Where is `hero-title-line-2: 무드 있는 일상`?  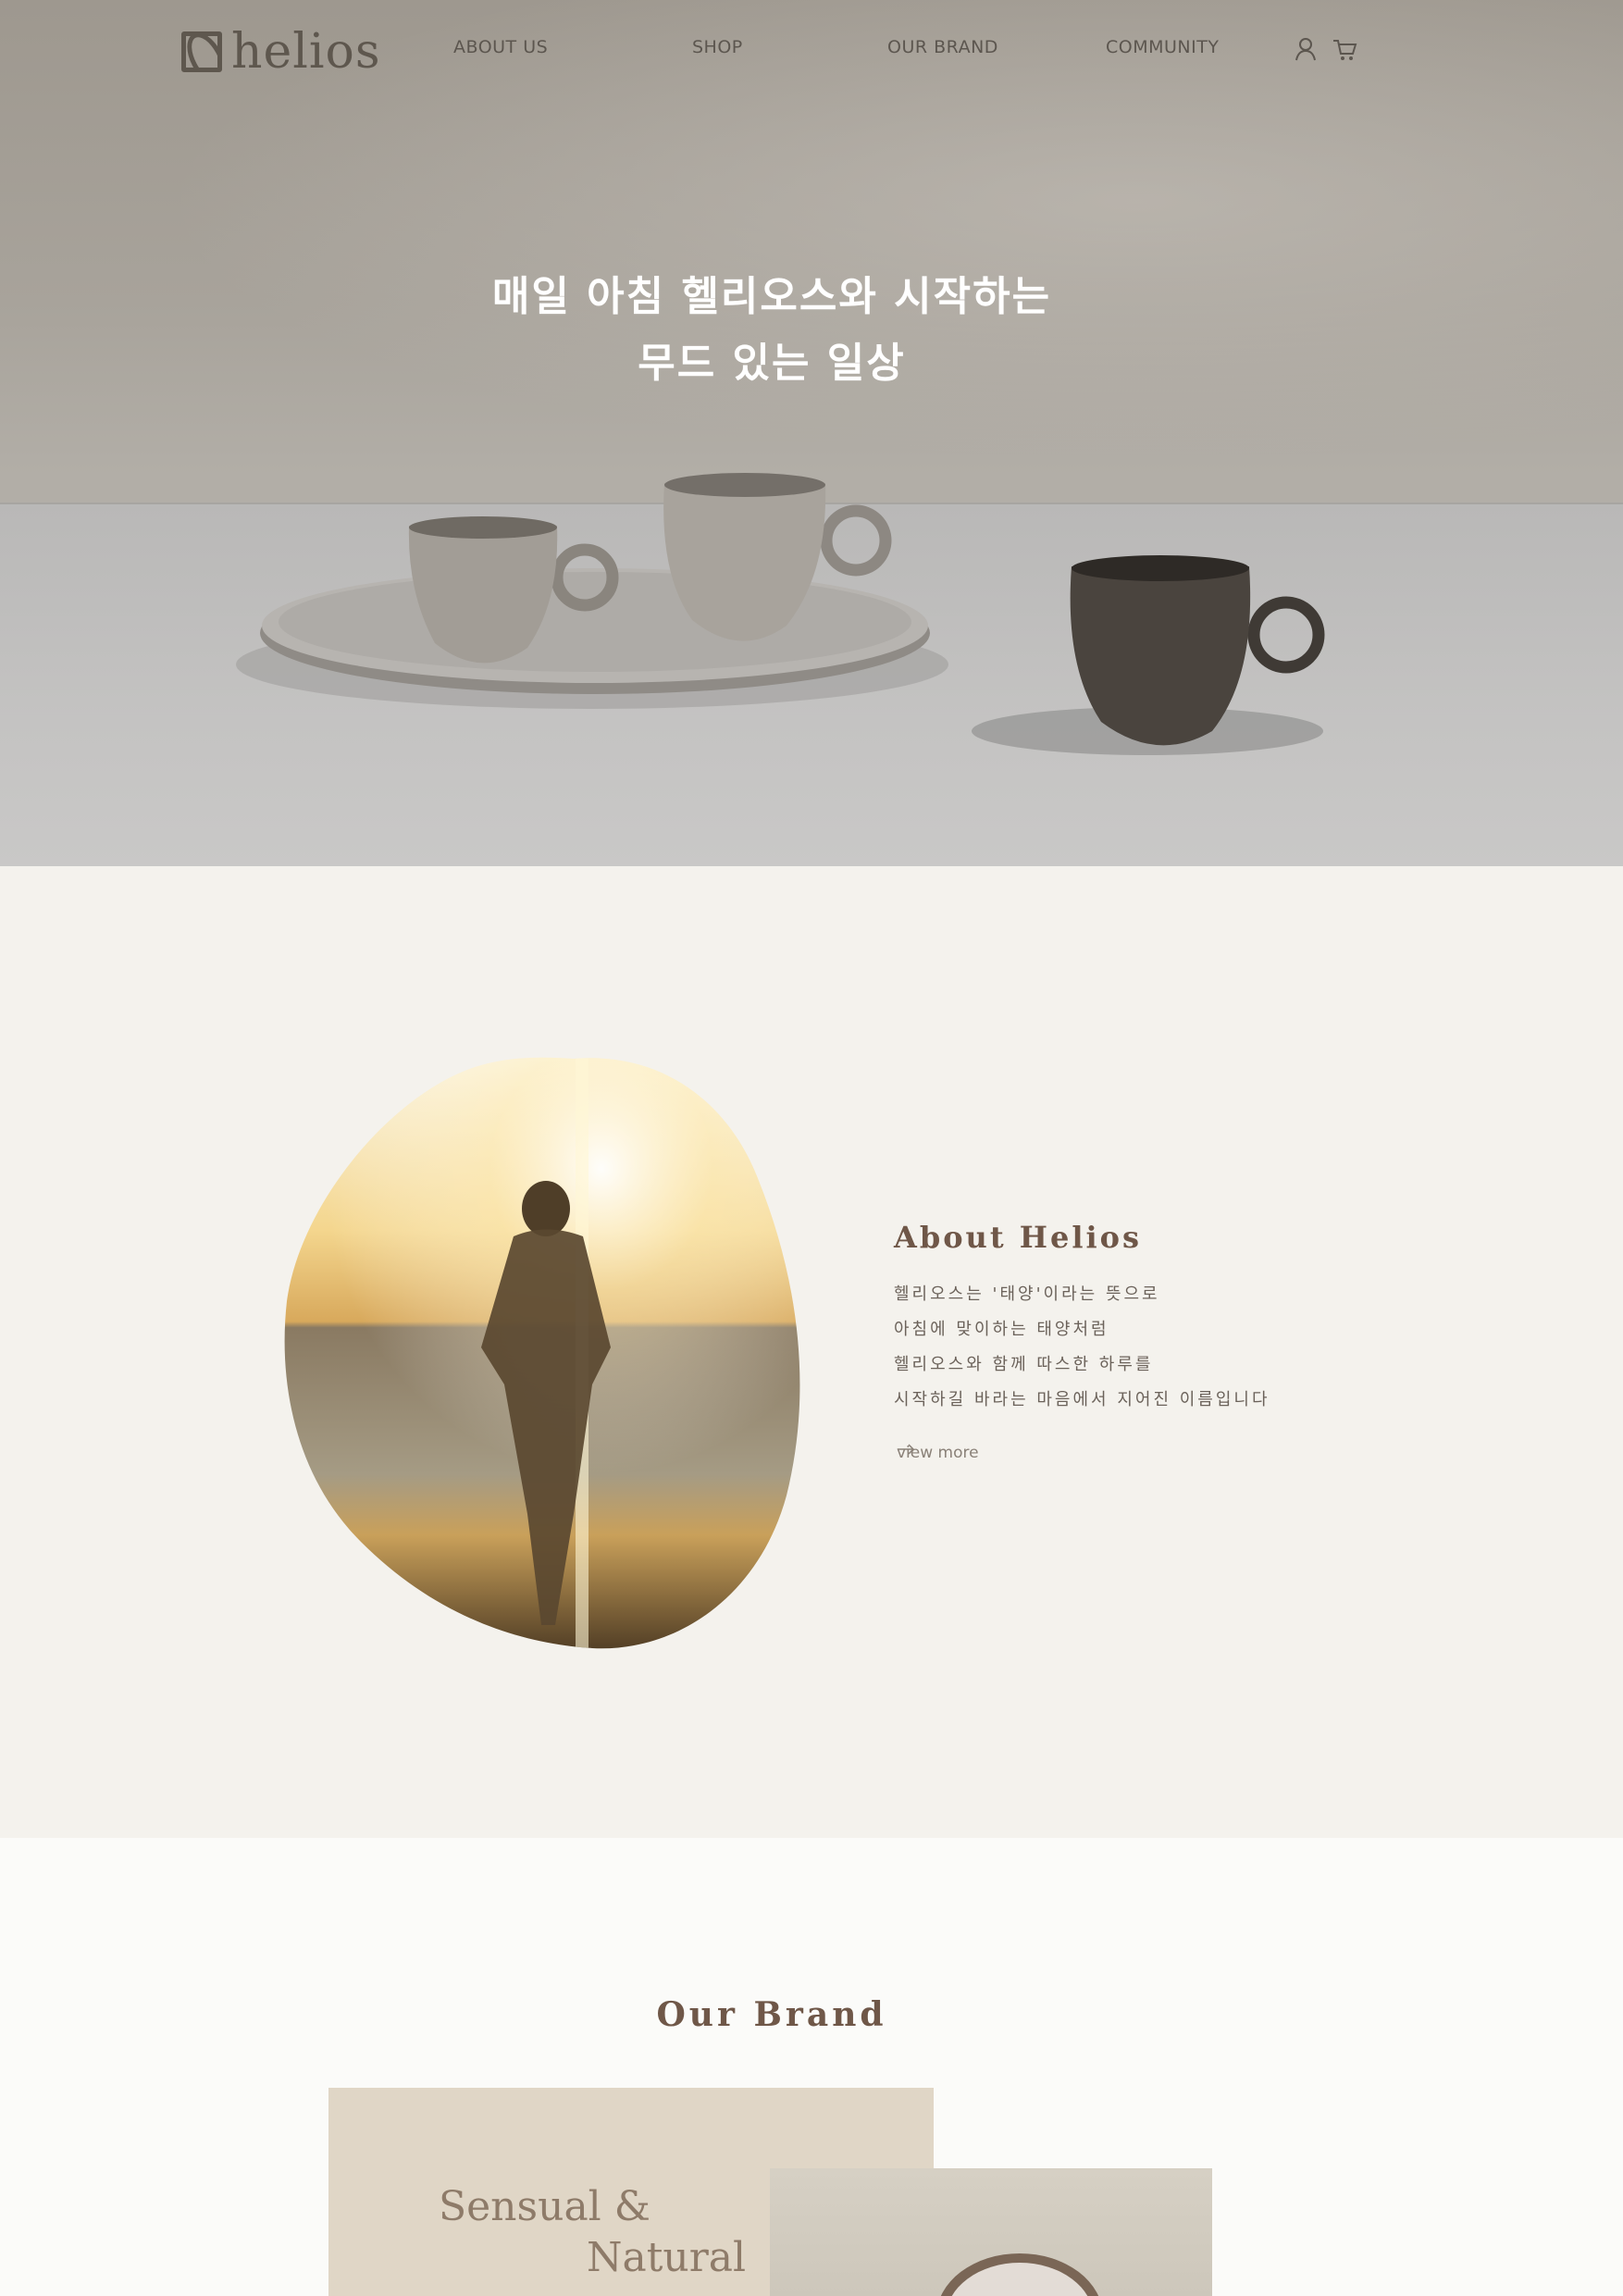
hero-title-line-2: 무드 있는 일상 is located at coordinates (772, 364).